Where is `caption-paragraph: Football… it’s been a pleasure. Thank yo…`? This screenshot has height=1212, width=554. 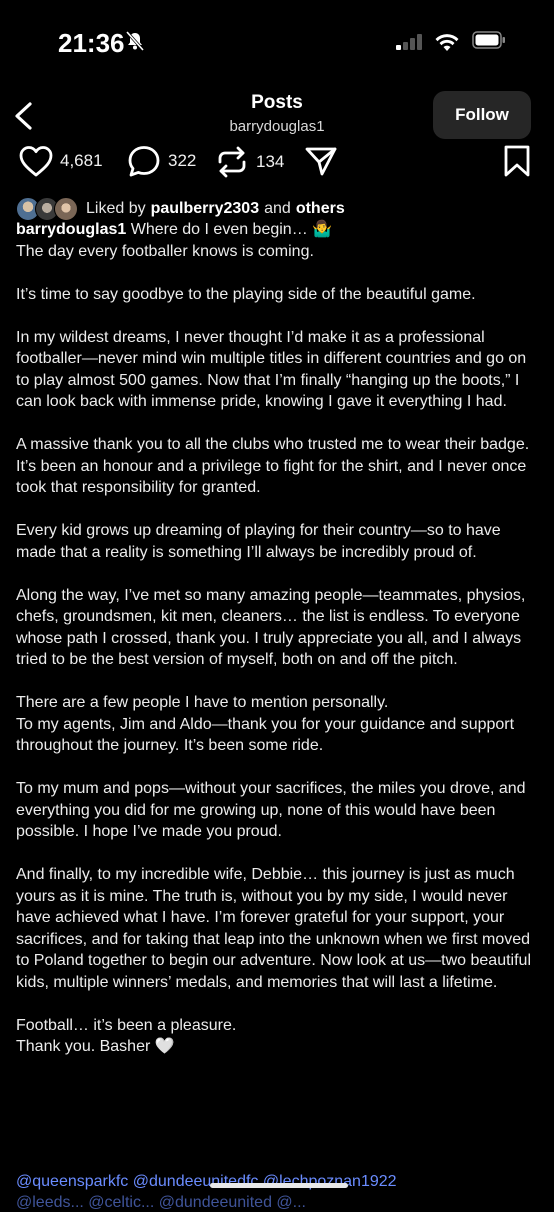
caption-paragraph: Football… it’s been a pleasure. Thank yo… is located at coordinates (126, 1036).